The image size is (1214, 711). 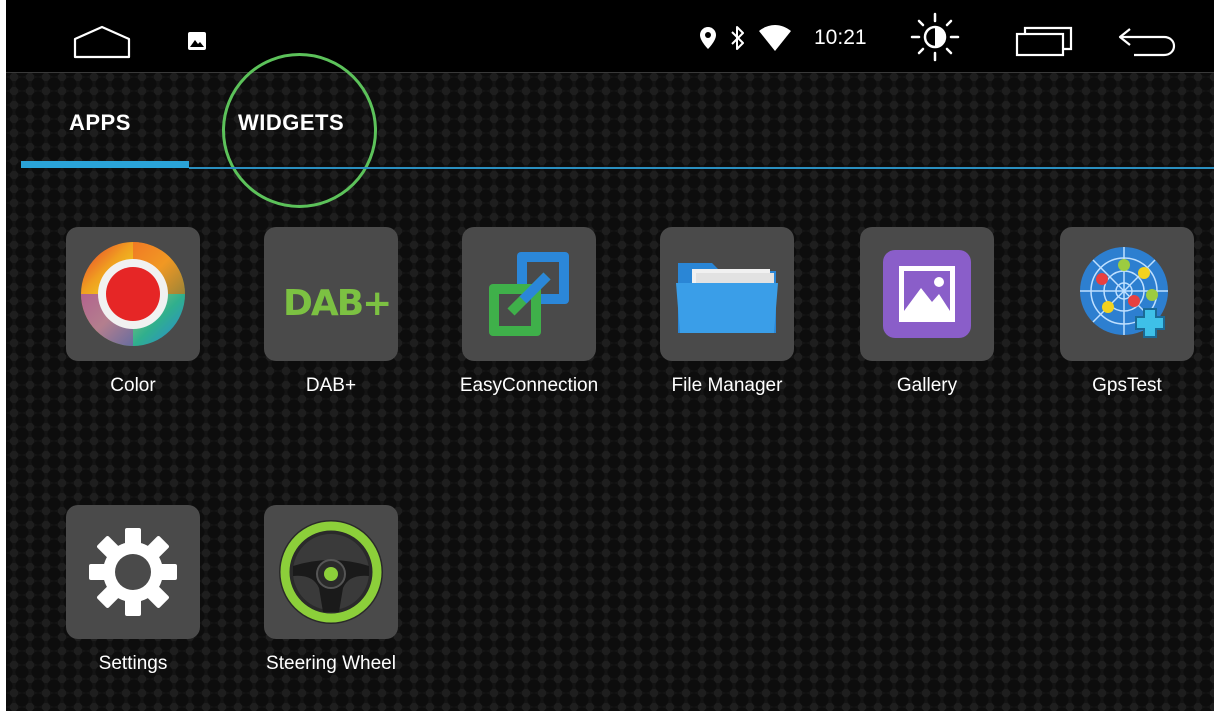 What do you see at coordinates (738, 38) in the screenshot?
I see `bluetooth-icon` at bounding box center [738, 38].